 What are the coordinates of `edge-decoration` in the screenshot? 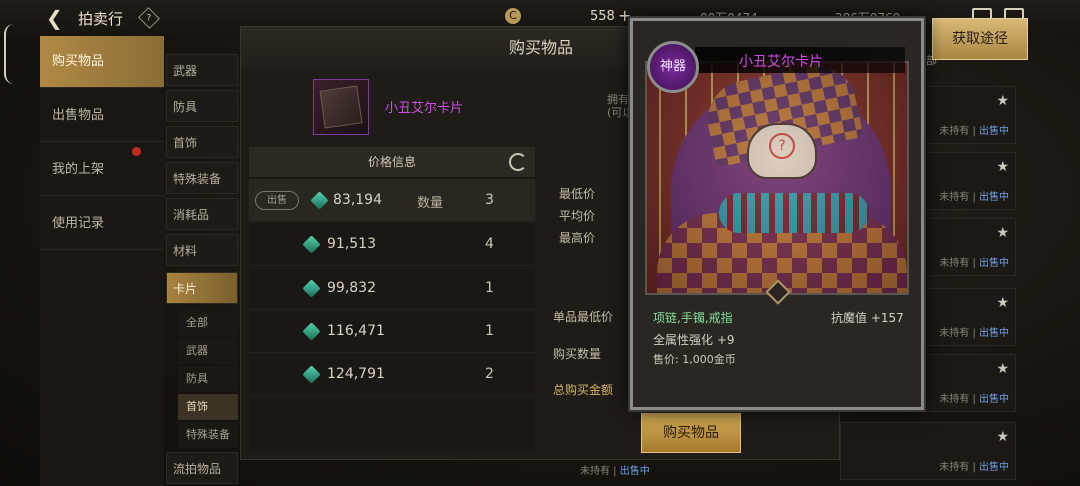 It's located at (9, 54).